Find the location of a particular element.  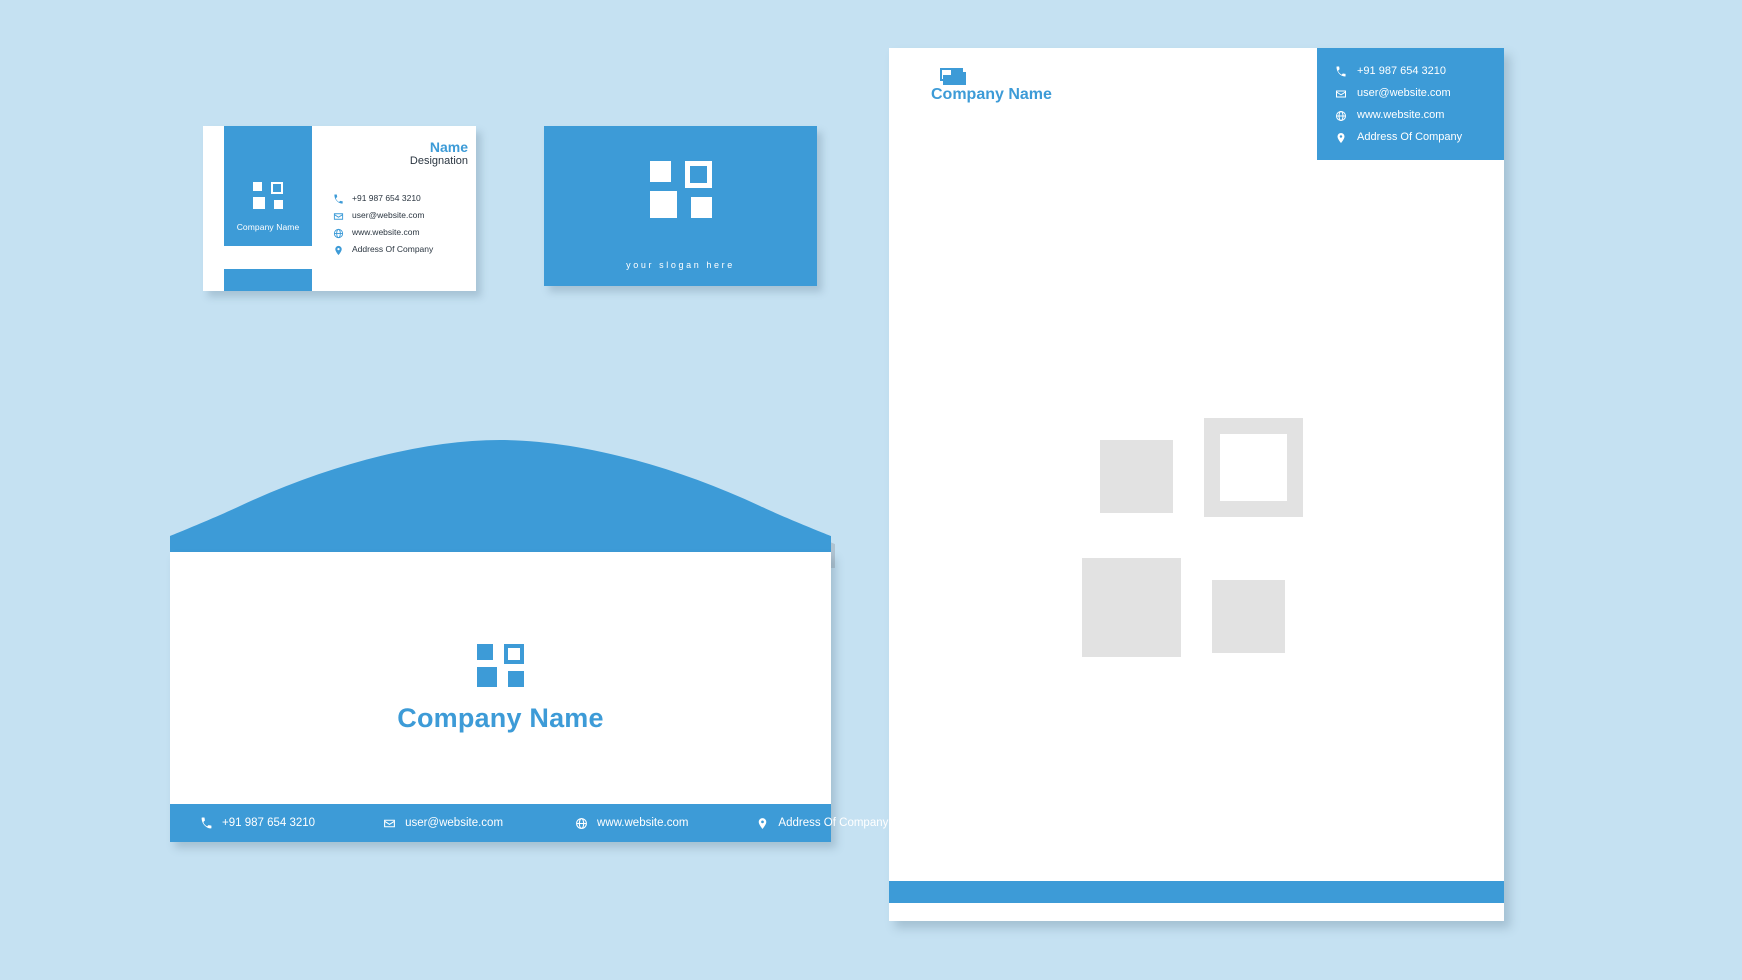

watermark-square-top-right-outline is located at coordinates (1253, 467).